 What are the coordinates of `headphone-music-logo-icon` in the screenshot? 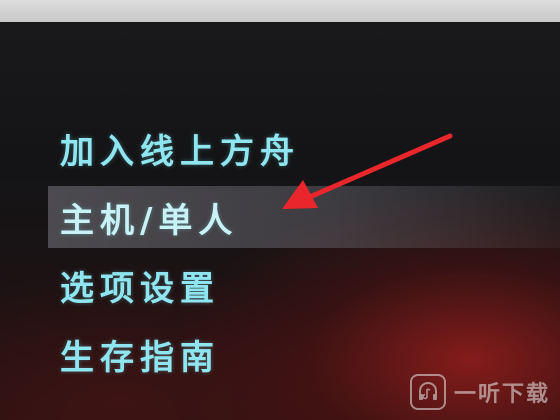 It's located at (427, 392).